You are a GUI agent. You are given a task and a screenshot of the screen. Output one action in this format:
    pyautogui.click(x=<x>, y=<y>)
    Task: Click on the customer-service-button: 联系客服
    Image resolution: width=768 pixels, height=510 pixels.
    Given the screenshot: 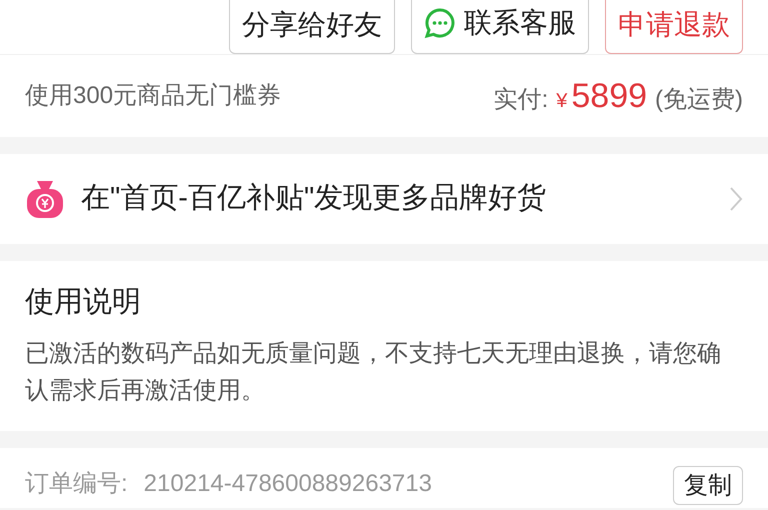 What is the action you would take?
    pyautogui.click(x=500, y=27)
    